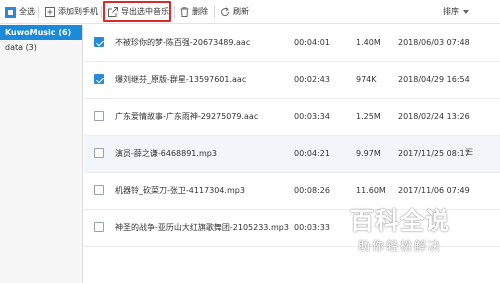 This screenshot has width=500, height=283. Describe the element at coordinates (181, 79) in the screenshot. I see `song-name: 爆刘继芬_原版-群星-13597601.aac` at that location.